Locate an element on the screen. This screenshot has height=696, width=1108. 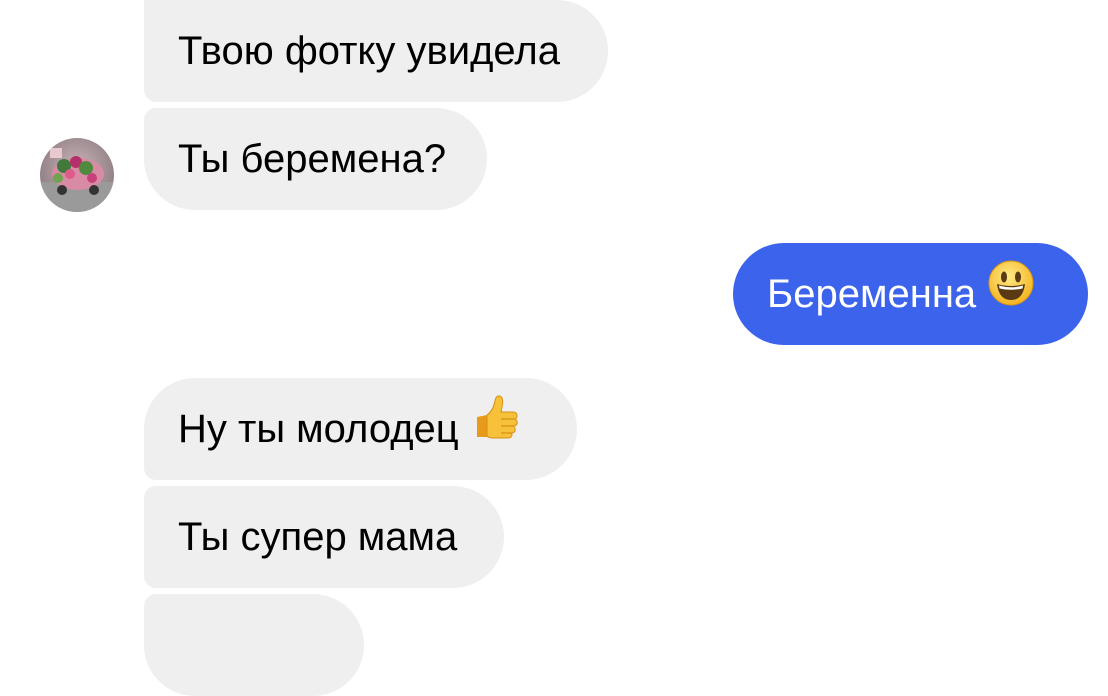
avatar-photo-icon is located at coordinates (77, 175).